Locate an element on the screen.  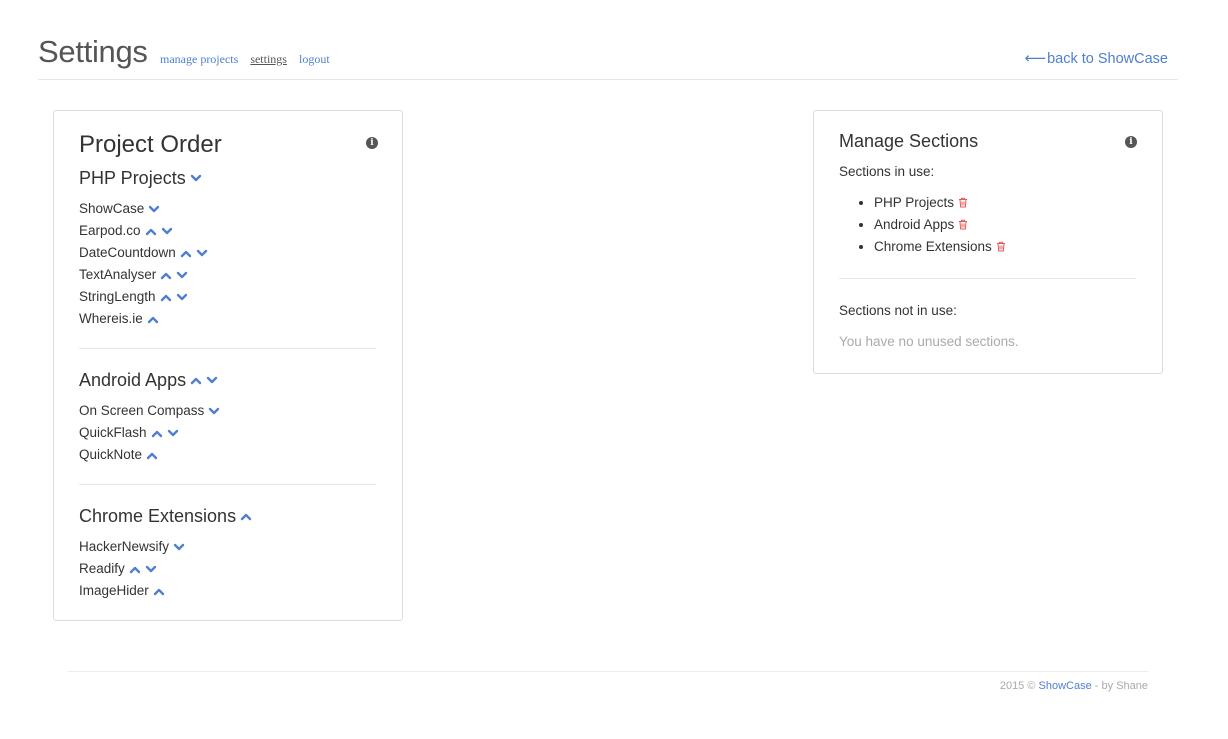
section-in-use-name: PHP Projects is located at coordinates (914, 202).